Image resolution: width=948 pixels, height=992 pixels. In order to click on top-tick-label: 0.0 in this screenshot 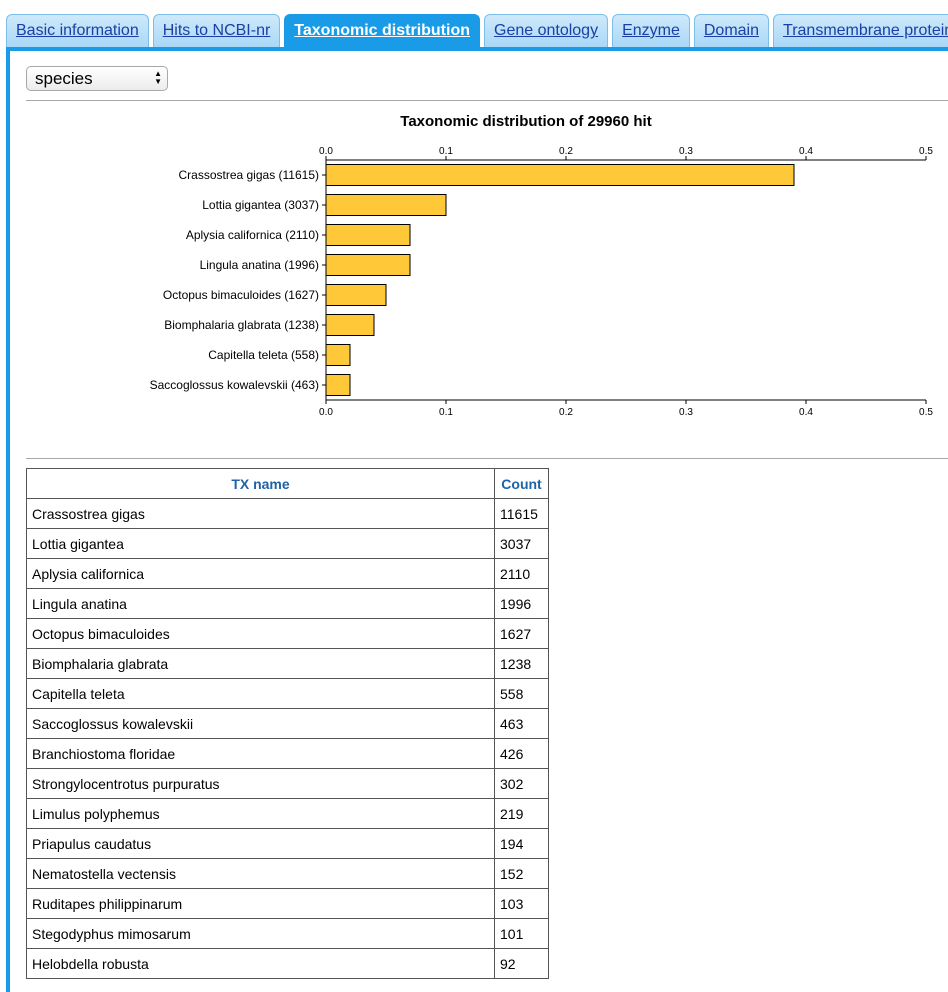, I will do `click(326, 151)`.